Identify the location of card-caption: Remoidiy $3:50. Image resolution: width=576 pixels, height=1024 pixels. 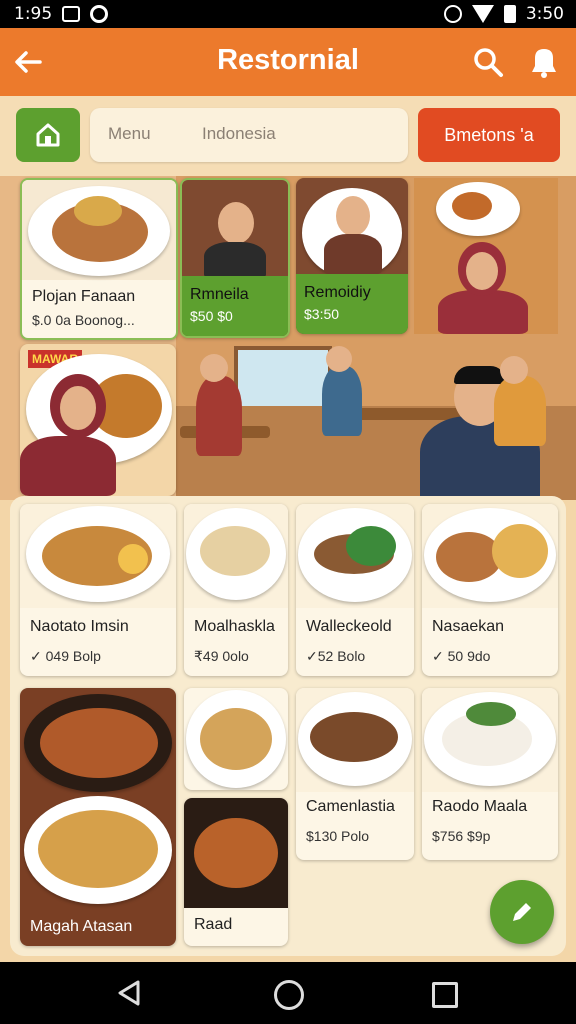
(352, 304).